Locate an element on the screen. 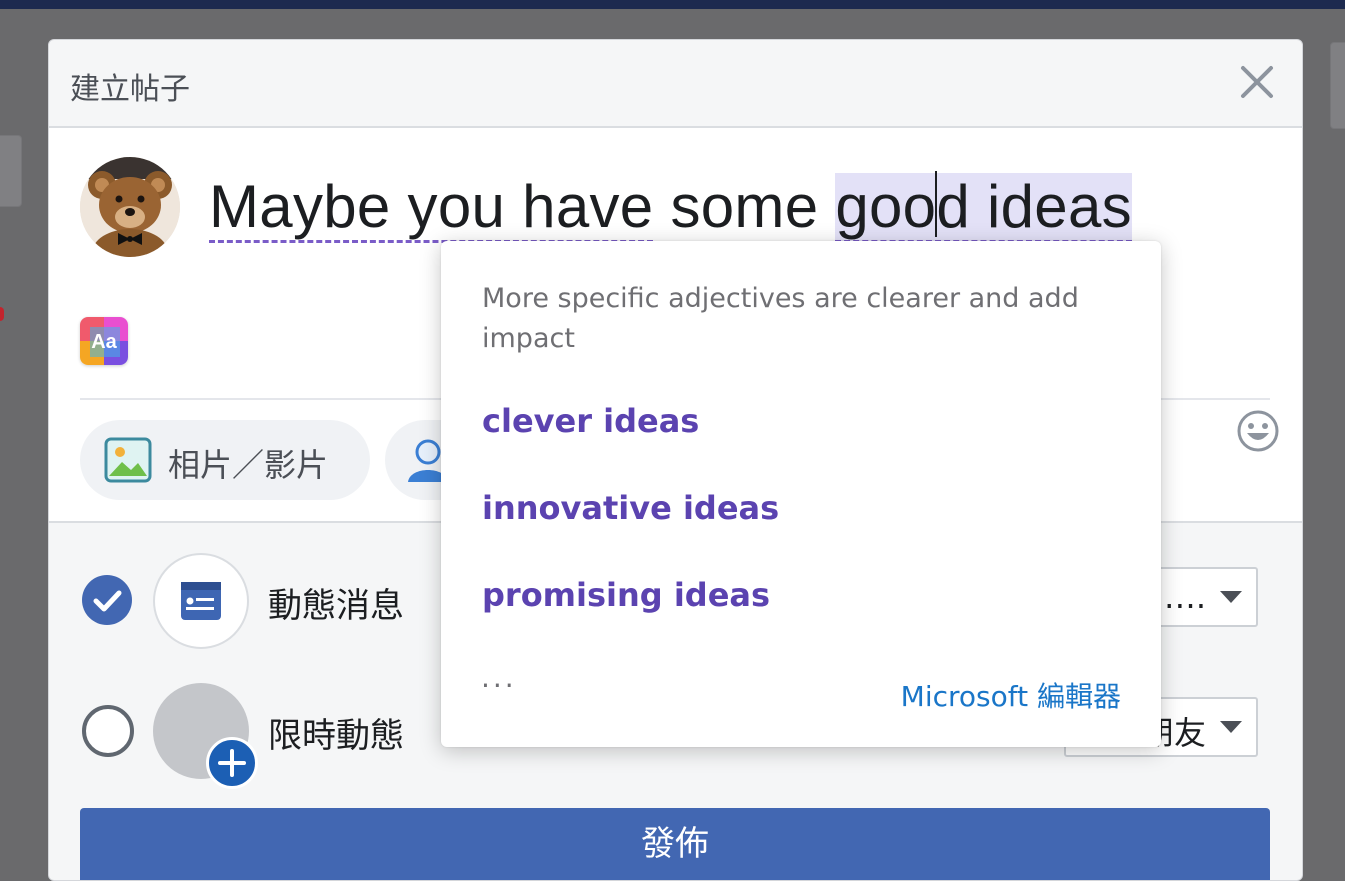  photo-video-button: 相片／影片 is located at coordinates (225, 460).